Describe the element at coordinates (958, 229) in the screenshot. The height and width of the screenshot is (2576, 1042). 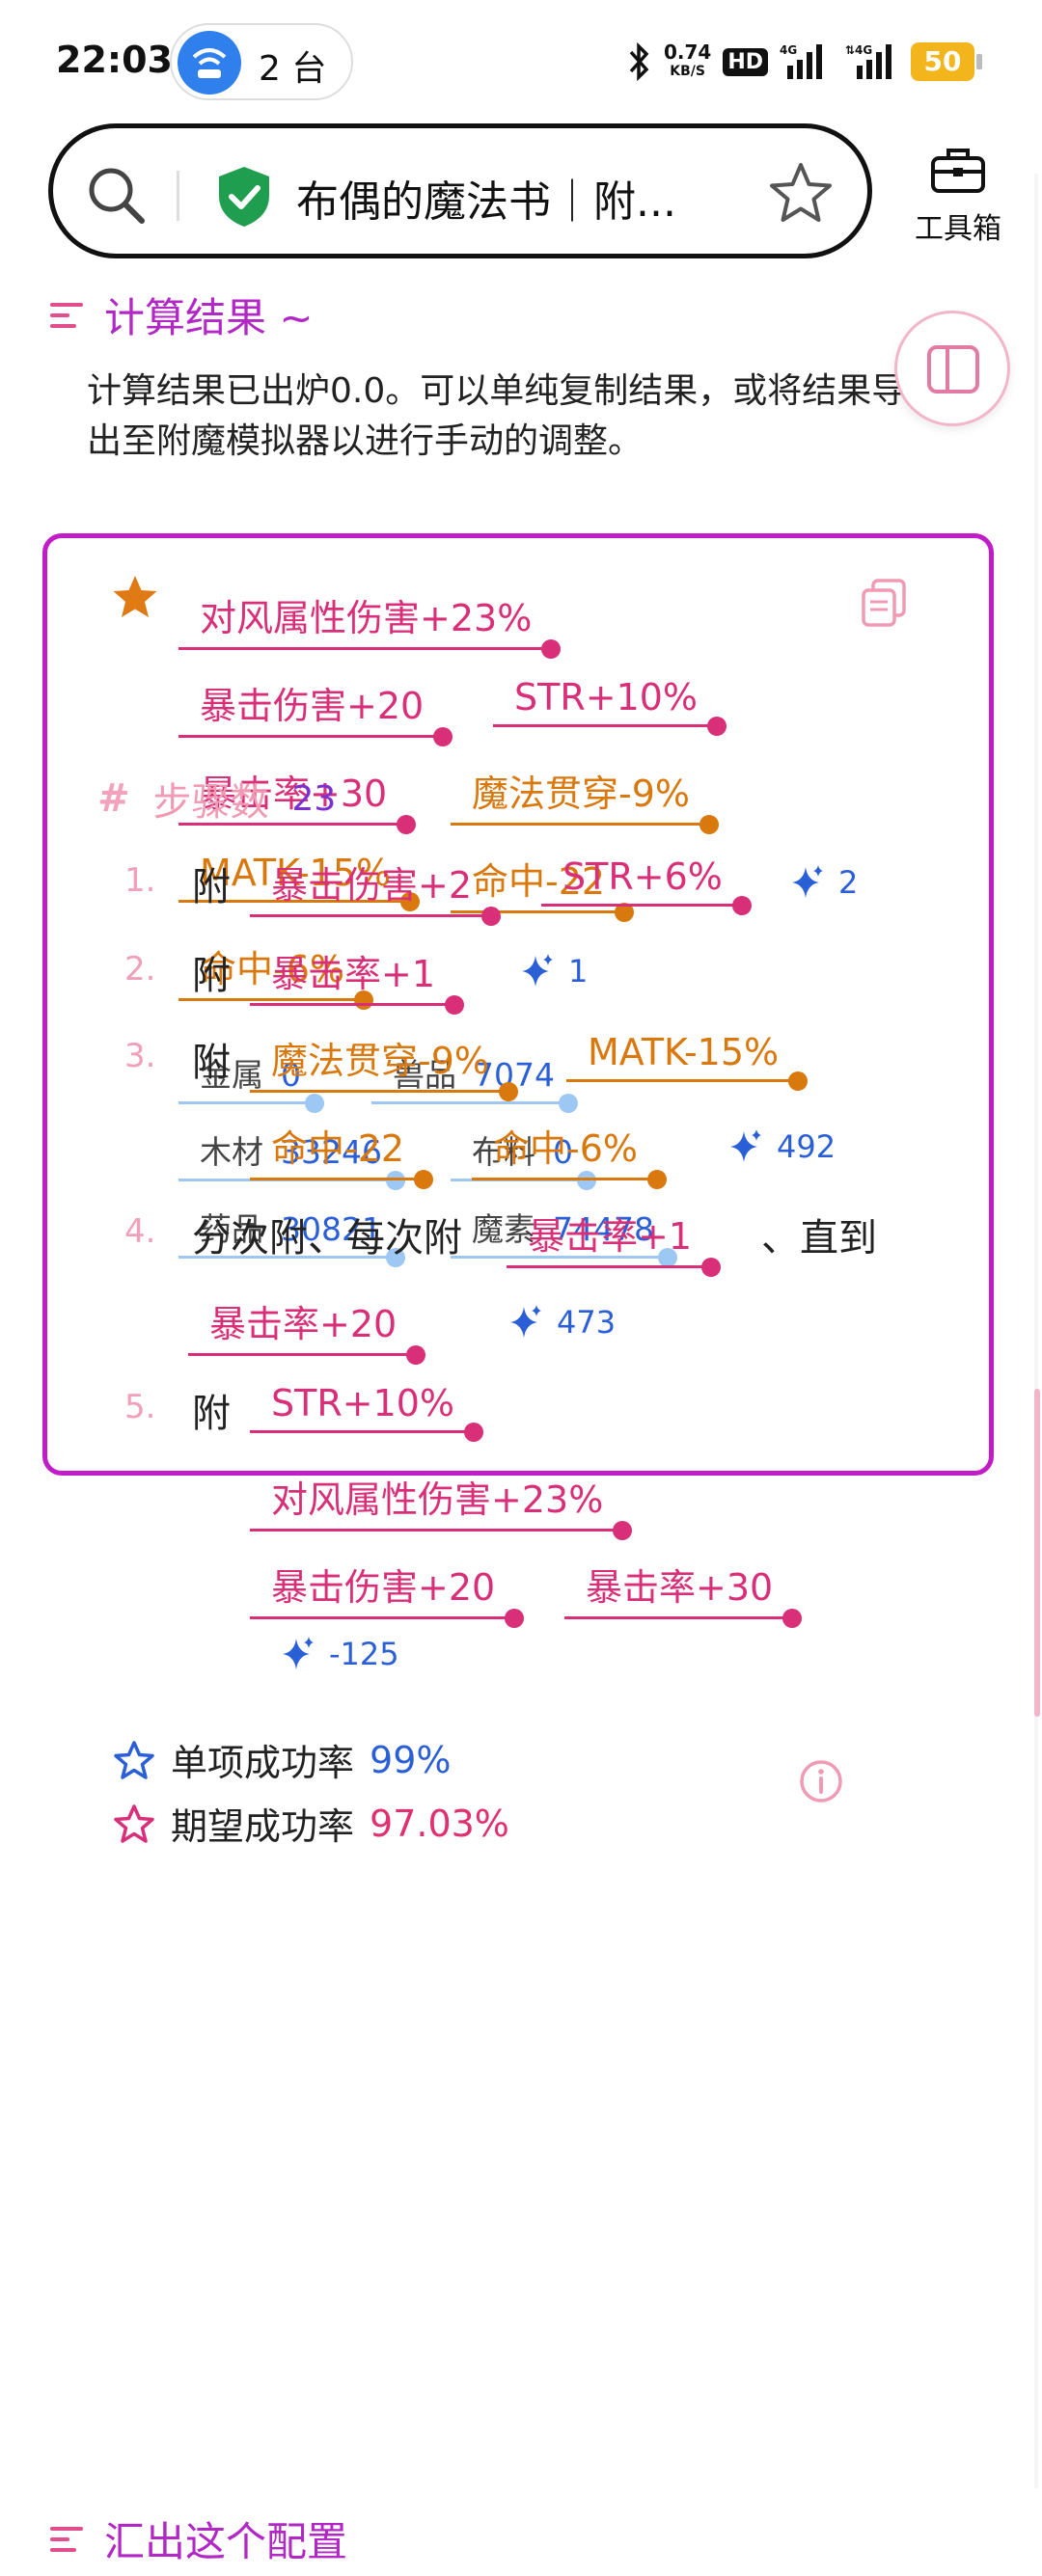
I see `toolbox-label: 工具箱` at that location.